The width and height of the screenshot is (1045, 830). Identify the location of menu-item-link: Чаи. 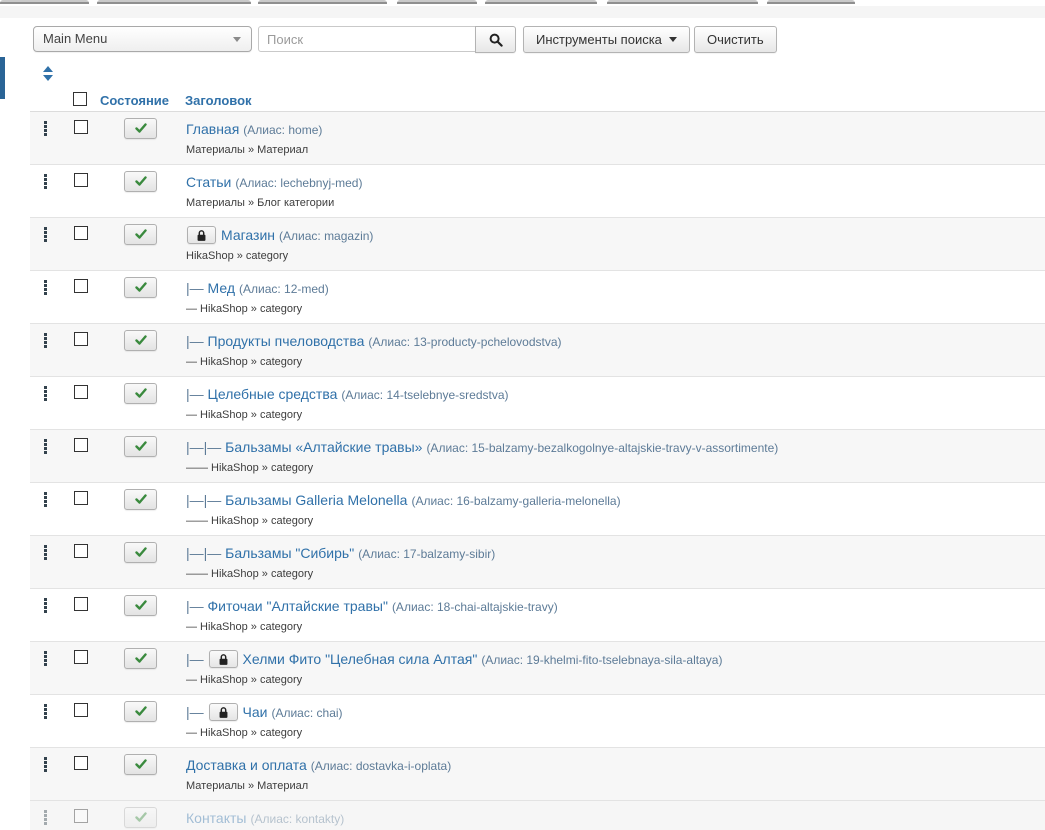
(255, 712).